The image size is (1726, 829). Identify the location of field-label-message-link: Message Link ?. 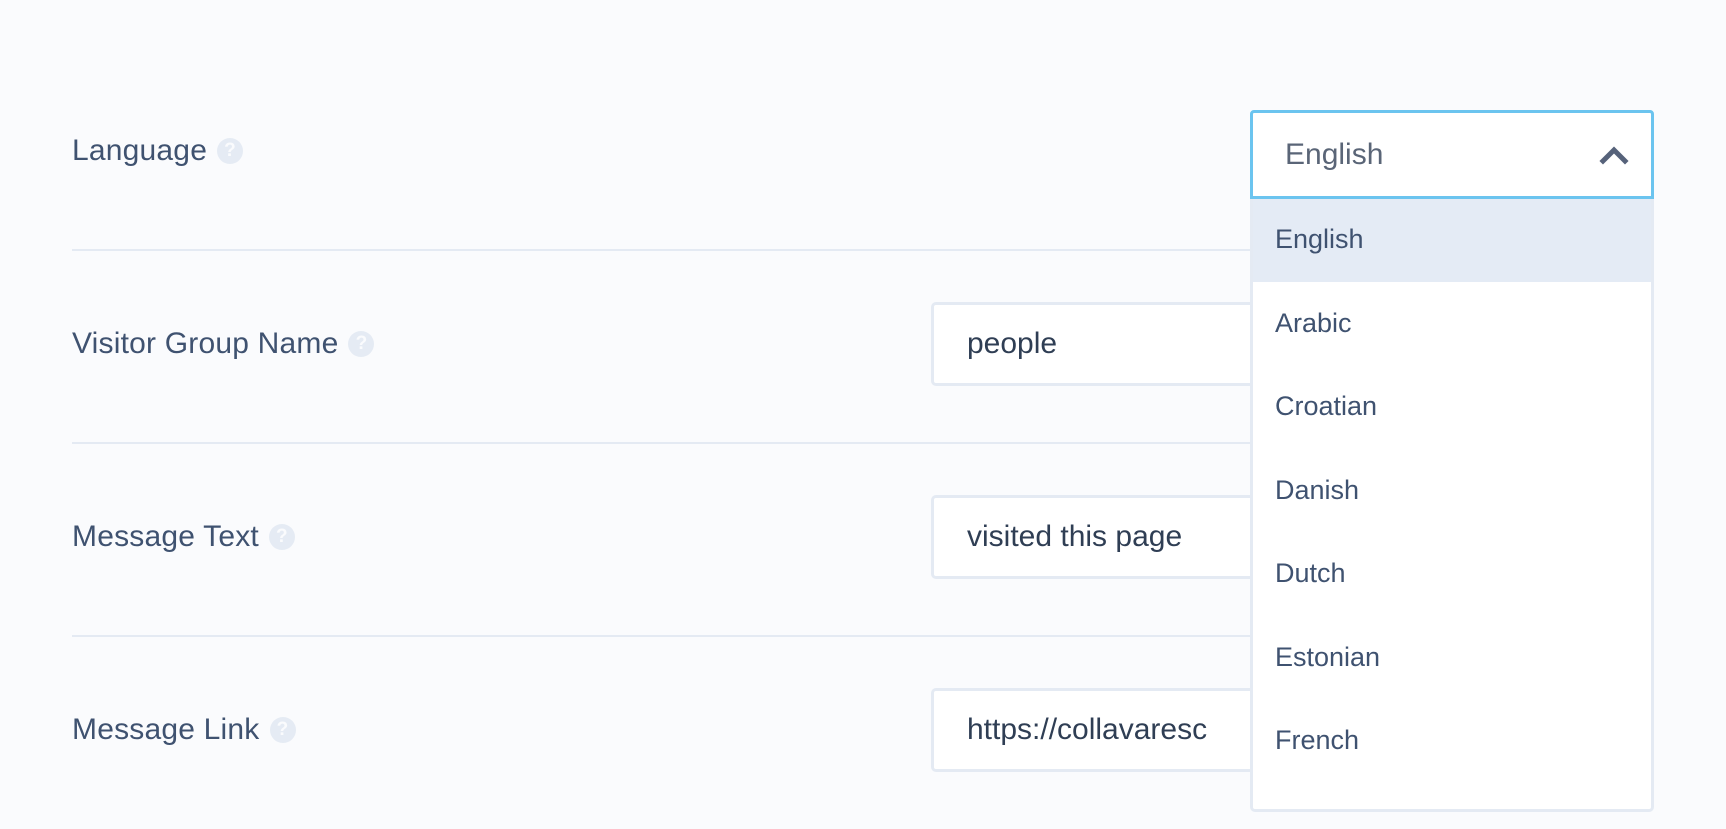
(184, 730).